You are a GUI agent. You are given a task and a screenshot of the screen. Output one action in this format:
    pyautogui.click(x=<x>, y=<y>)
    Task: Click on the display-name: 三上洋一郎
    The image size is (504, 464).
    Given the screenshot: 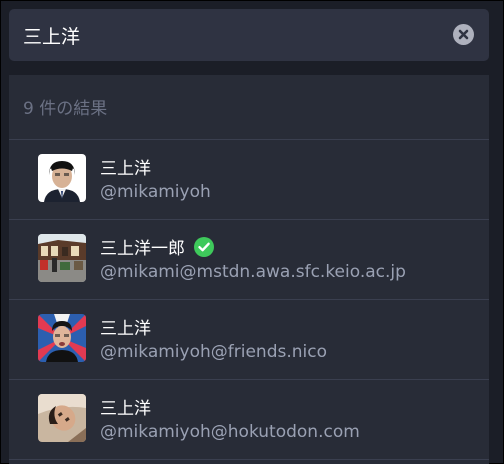 What is the action you would take?
    pyautogui.click(x=157, y=246)
    